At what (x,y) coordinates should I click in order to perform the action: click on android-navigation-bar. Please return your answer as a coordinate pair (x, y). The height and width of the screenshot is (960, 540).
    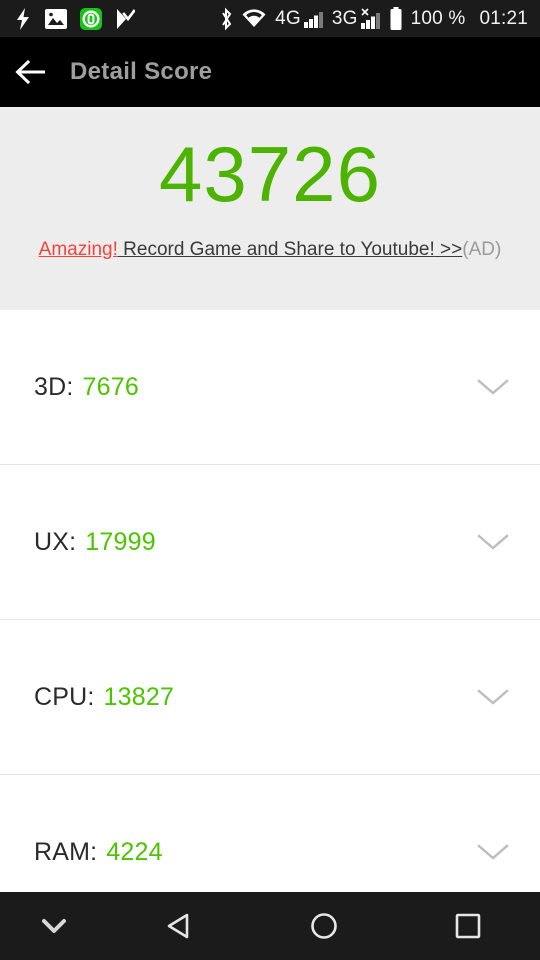
    Looking at the image, I should click on (270, 926).